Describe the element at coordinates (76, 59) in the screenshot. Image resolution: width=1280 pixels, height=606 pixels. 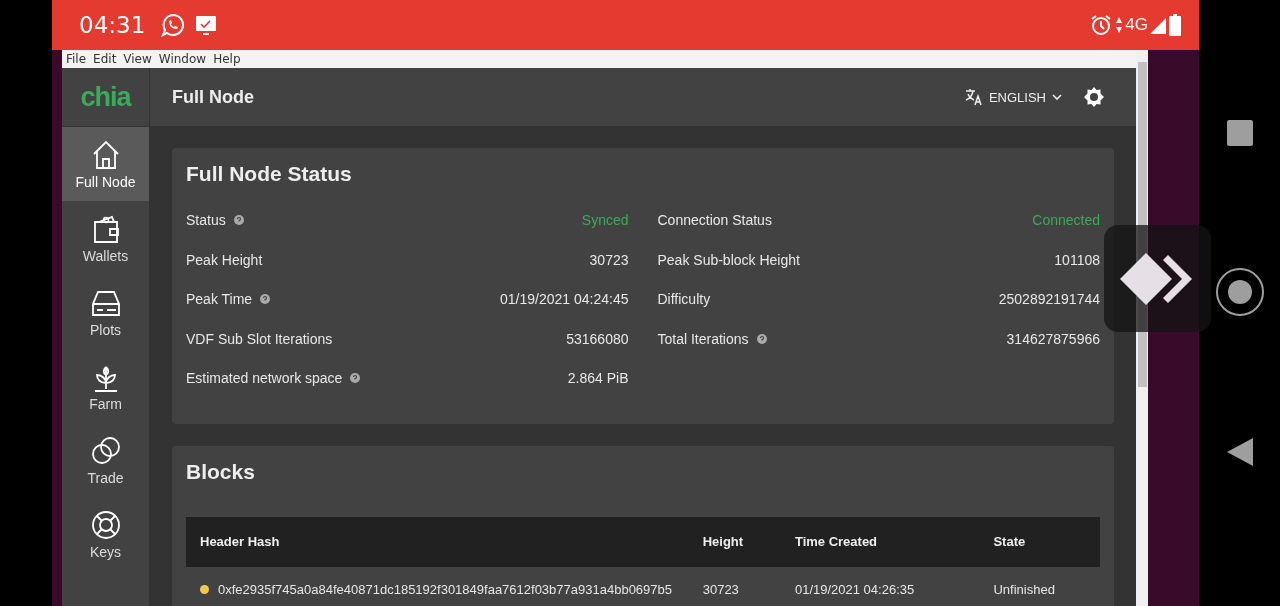
I see `menu-item: File` at that location.